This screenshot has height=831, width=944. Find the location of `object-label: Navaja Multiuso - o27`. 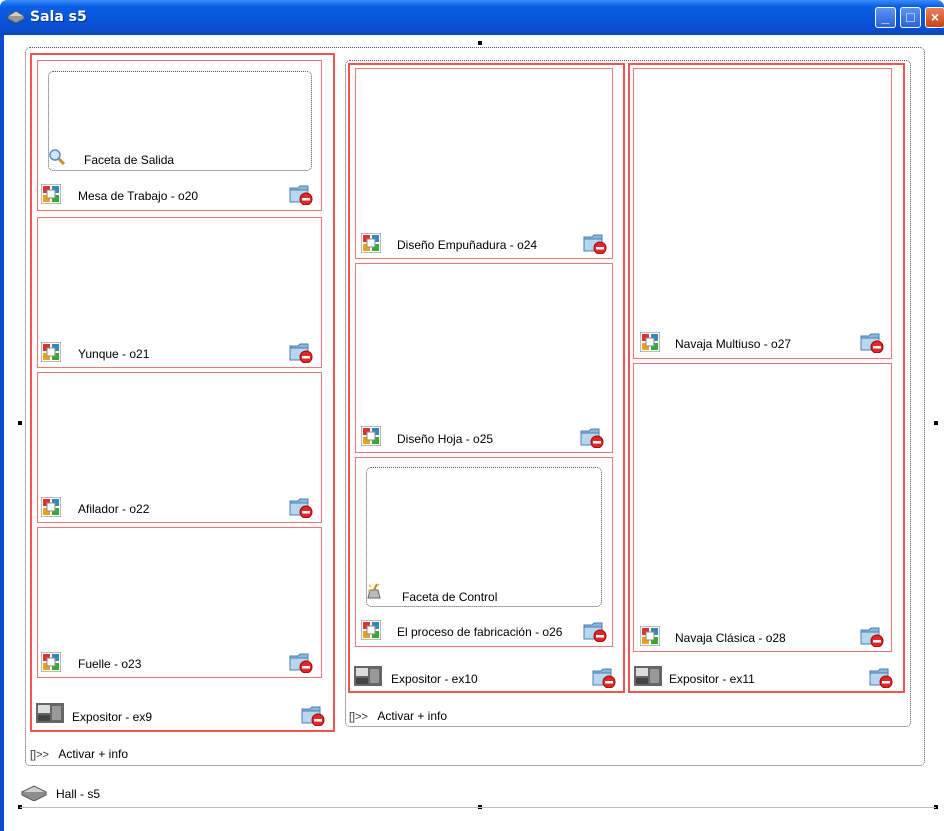

object-label: Navaja Multiuso - o27 is located at coordinates (733, 344).